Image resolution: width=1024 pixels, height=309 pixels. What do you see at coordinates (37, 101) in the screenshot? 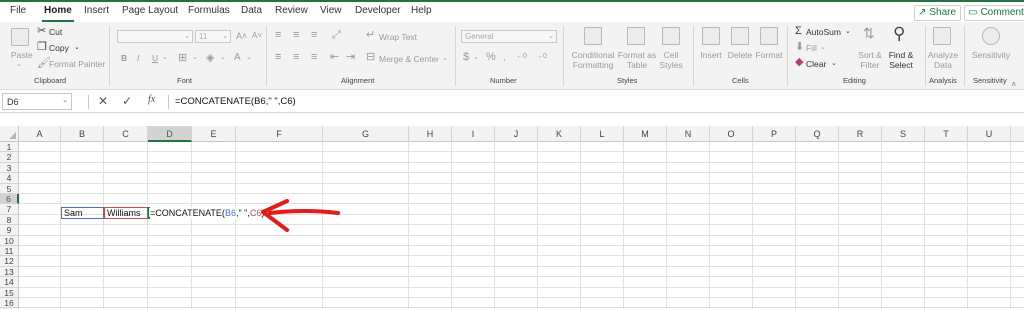
I see `name-box: D6 ⌄` at bounding box center [37, 101].